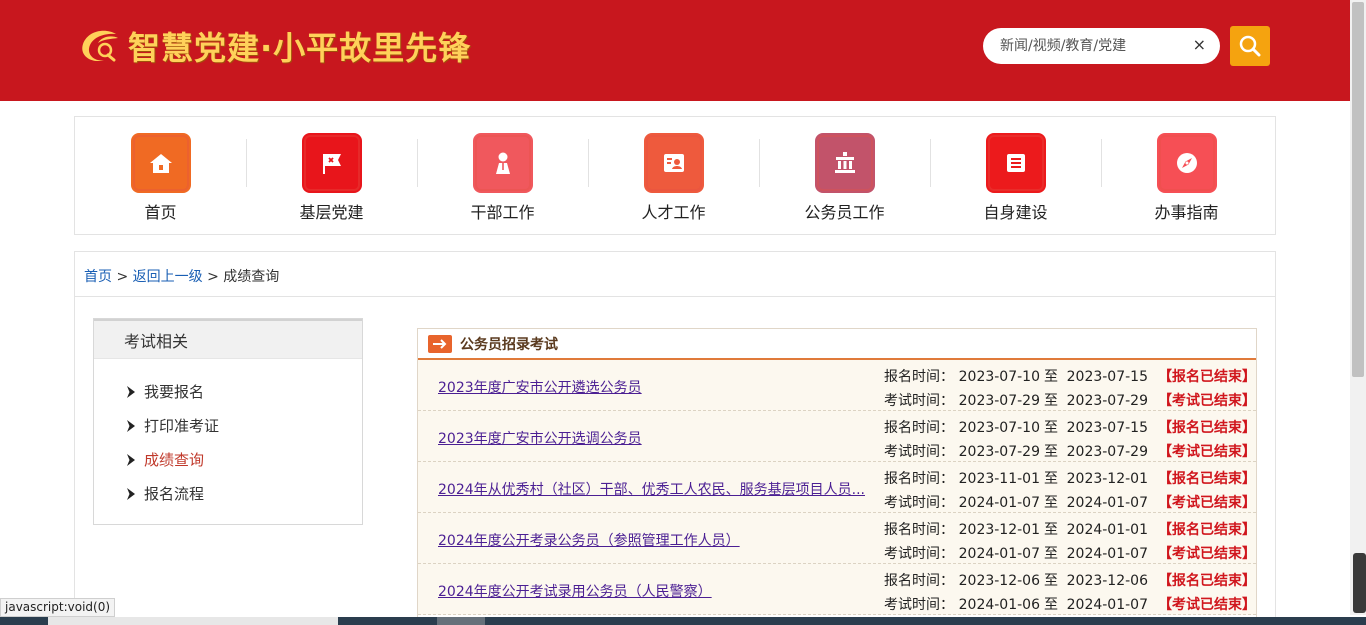 This screenshot has width=1366, height=625. What do you see at coordinates (540, 438) in the screenshot?
I see `exam-title-link: 2023年度广安市公开选调公务员` at bounding box center [540, 438].